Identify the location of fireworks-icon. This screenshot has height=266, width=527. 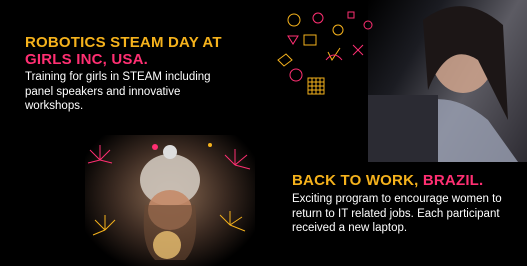
(169, 201).